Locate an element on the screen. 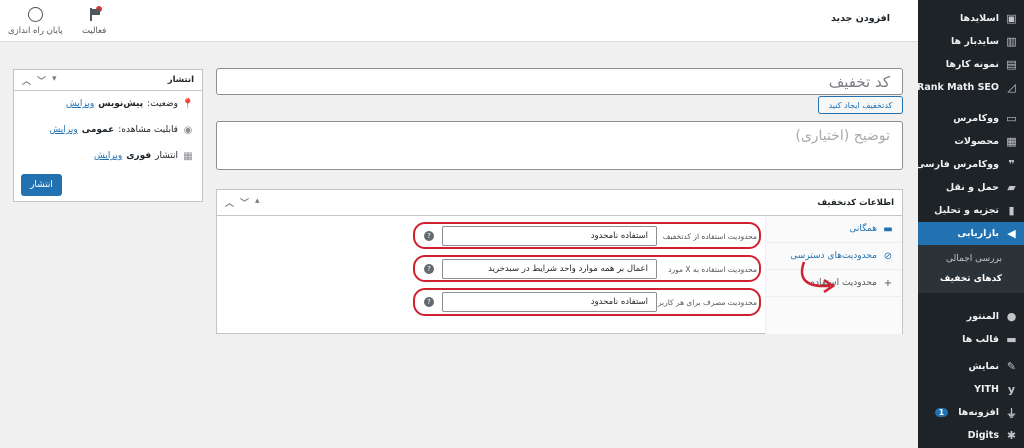 The width and height of the screenshot is (1024, 448). edit-status-link: ویرایش is located at coordinates (80, 104).